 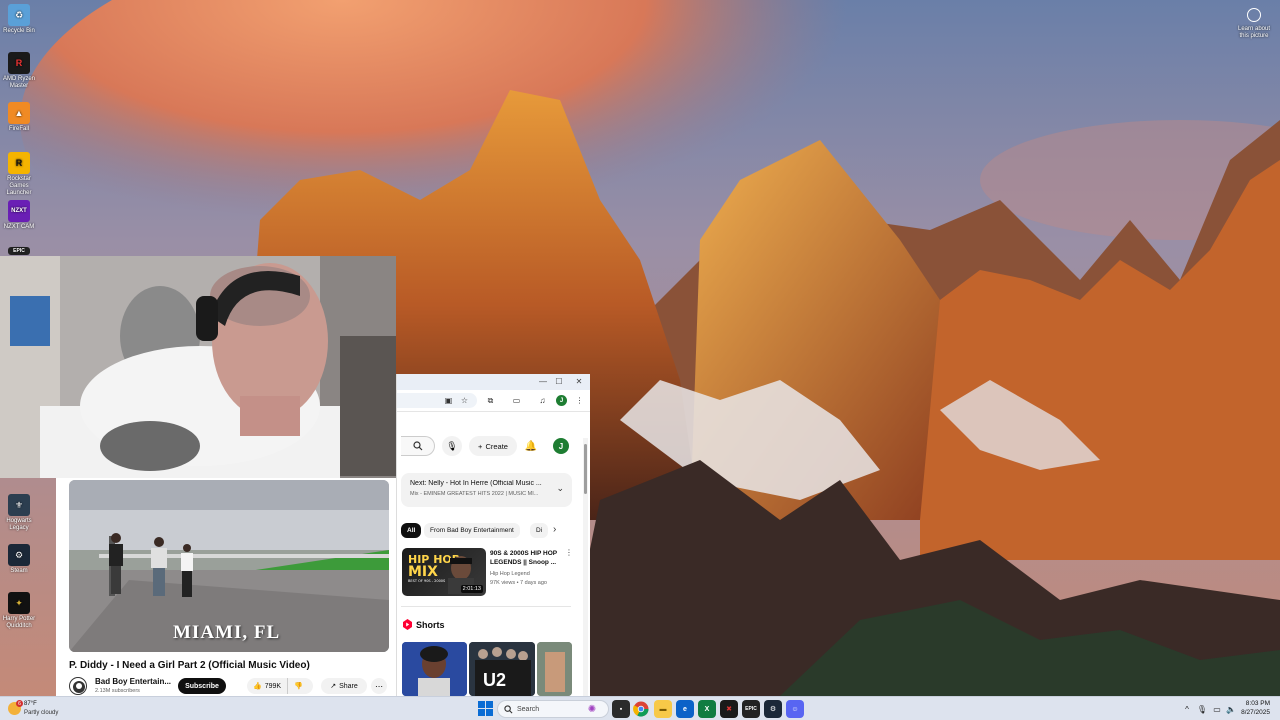 I want to click on copilot-icon: ✺, so click(x=592, y=709).